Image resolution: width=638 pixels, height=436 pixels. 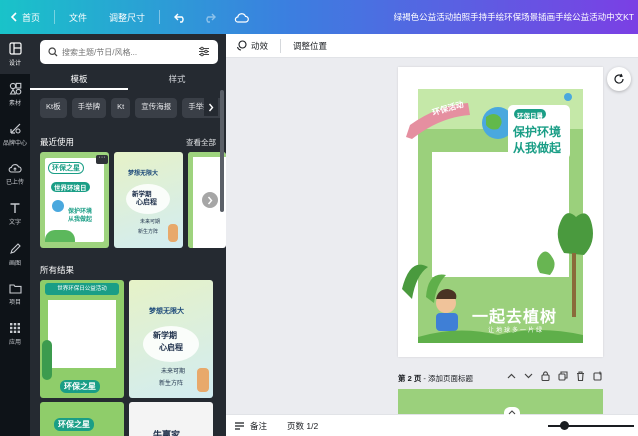 What do you see at coordinates (204, 51) in the screenshot?
I see `filter-icon` at bounding box center [204, 51].